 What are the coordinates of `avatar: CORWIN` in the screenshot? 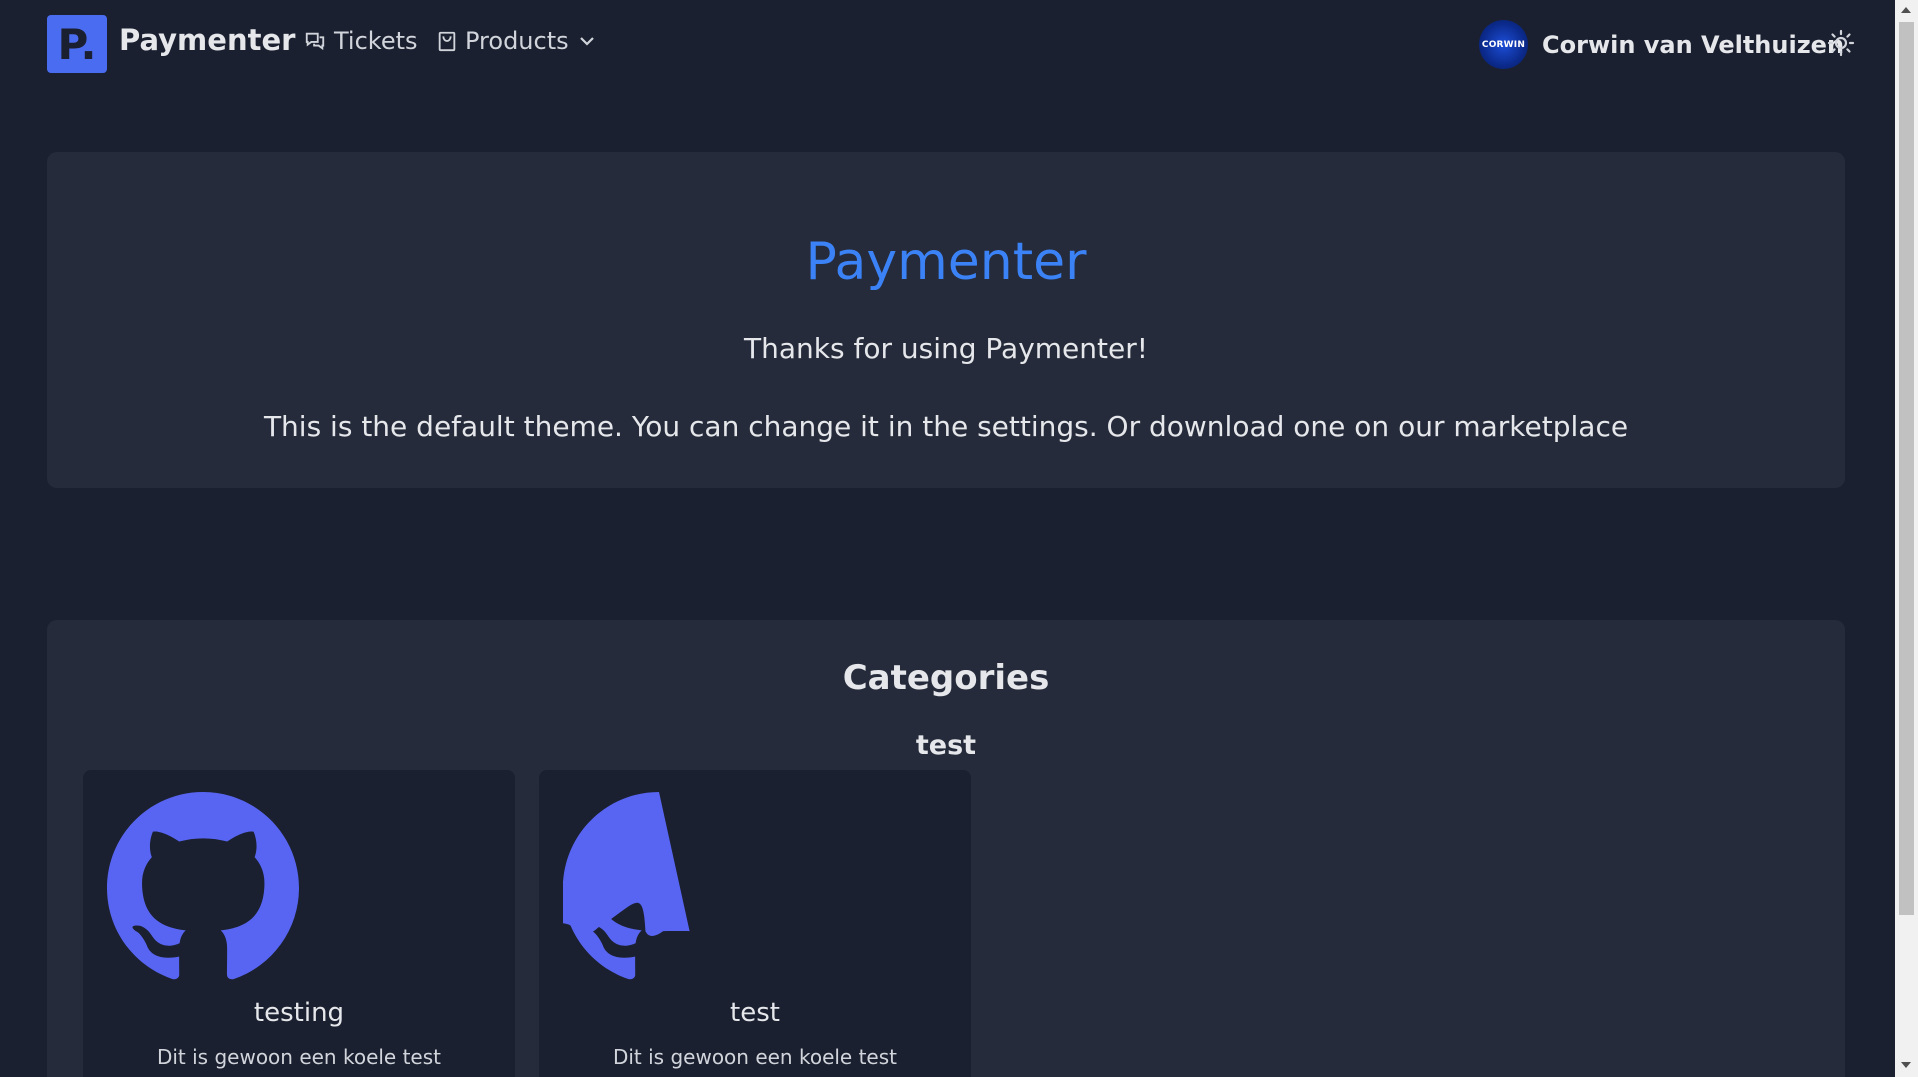 It's located at (1503, 44).